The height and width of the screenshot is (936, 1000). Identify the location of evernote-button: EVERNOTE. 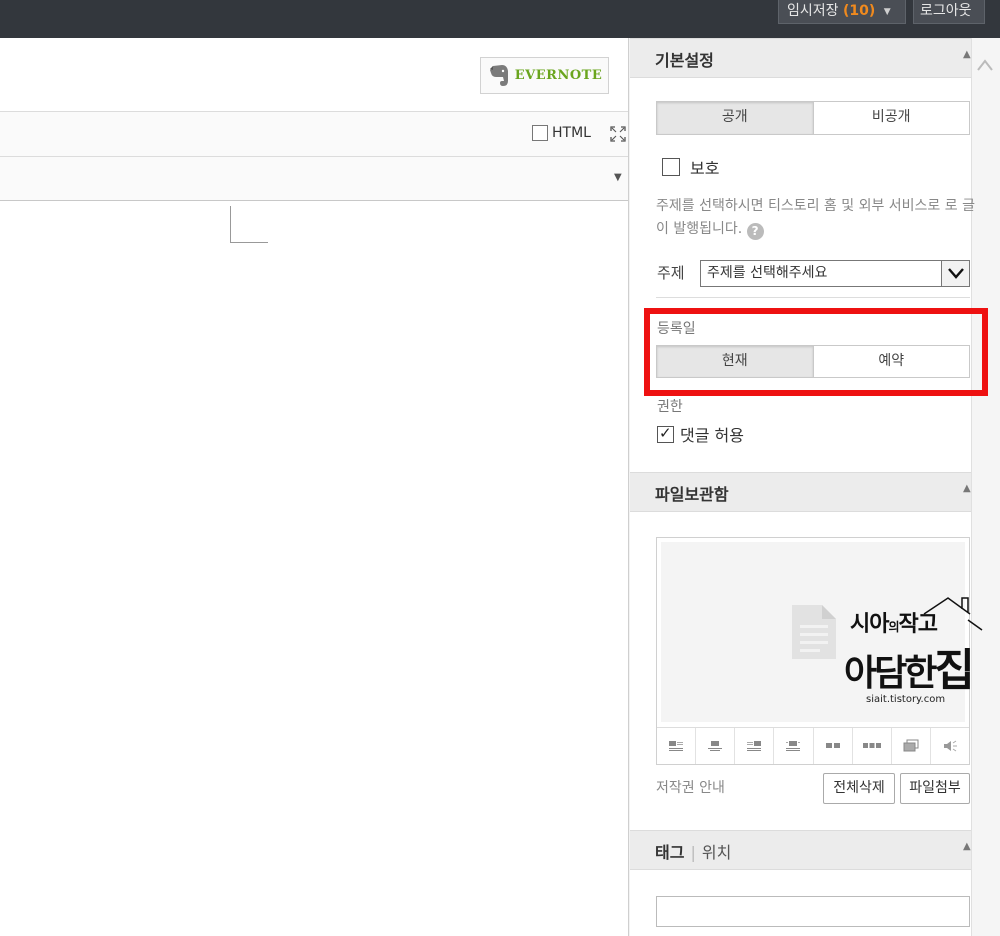
(544, 75).